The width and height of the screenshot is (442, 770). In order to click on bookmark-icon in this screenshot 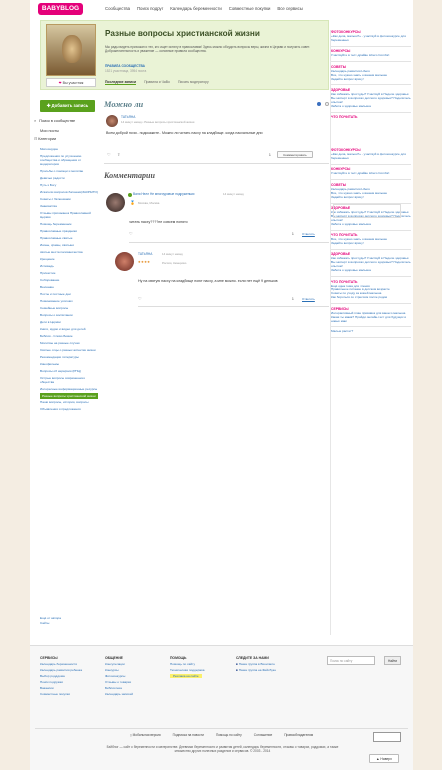, I will do `click(327, 104)`.